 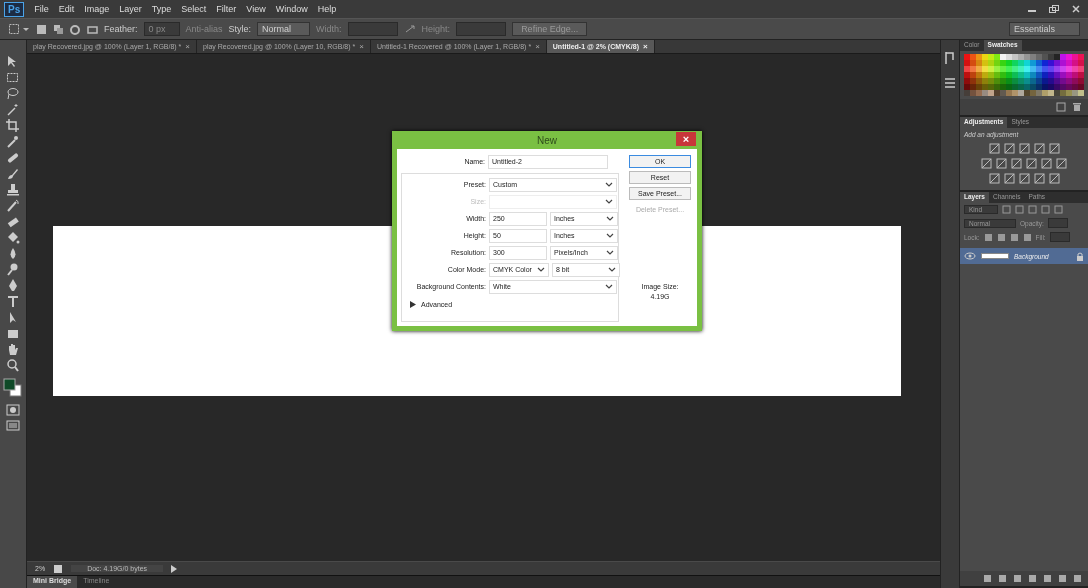 What do you see at coordinates (1076, 9) in the screenshot?
I see `close-icon` at bounding box center [1076, 9].